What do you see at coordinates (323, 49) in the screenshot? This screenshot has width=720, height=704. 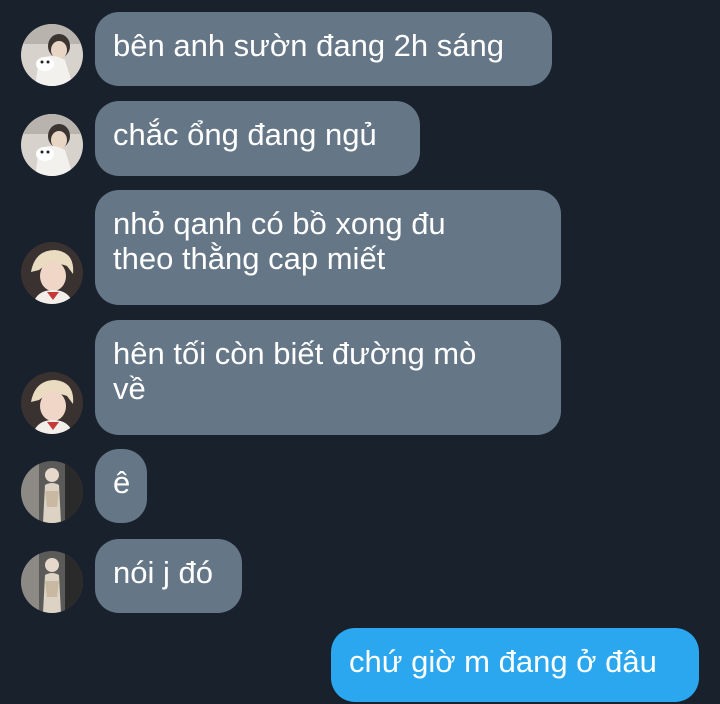 I see `message-bubble: bên anh sườn đang 2h sáng` at bounding box center [323, 49].